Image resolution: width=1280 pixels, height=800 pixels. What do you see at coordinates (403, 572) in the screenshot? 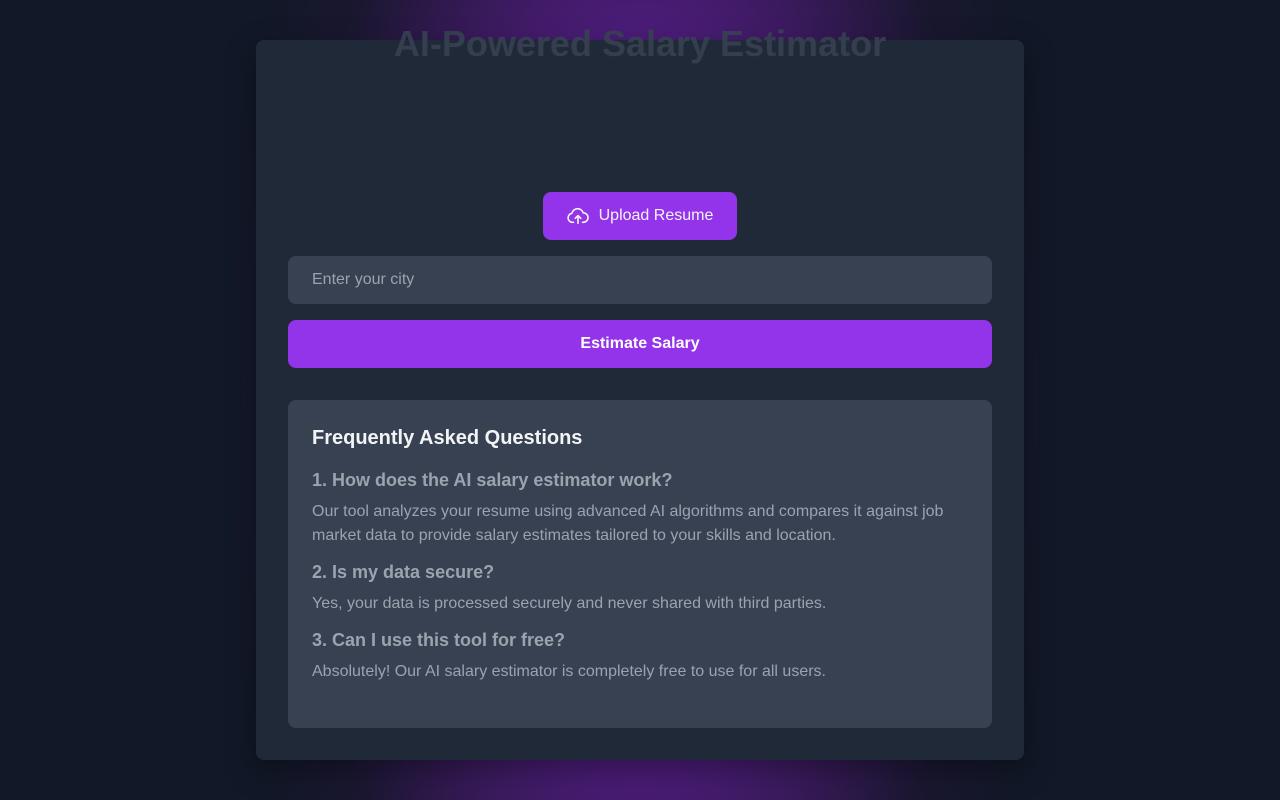
I see `faq-question: 2. Is my data secure?` at bounding box center [403, 572].